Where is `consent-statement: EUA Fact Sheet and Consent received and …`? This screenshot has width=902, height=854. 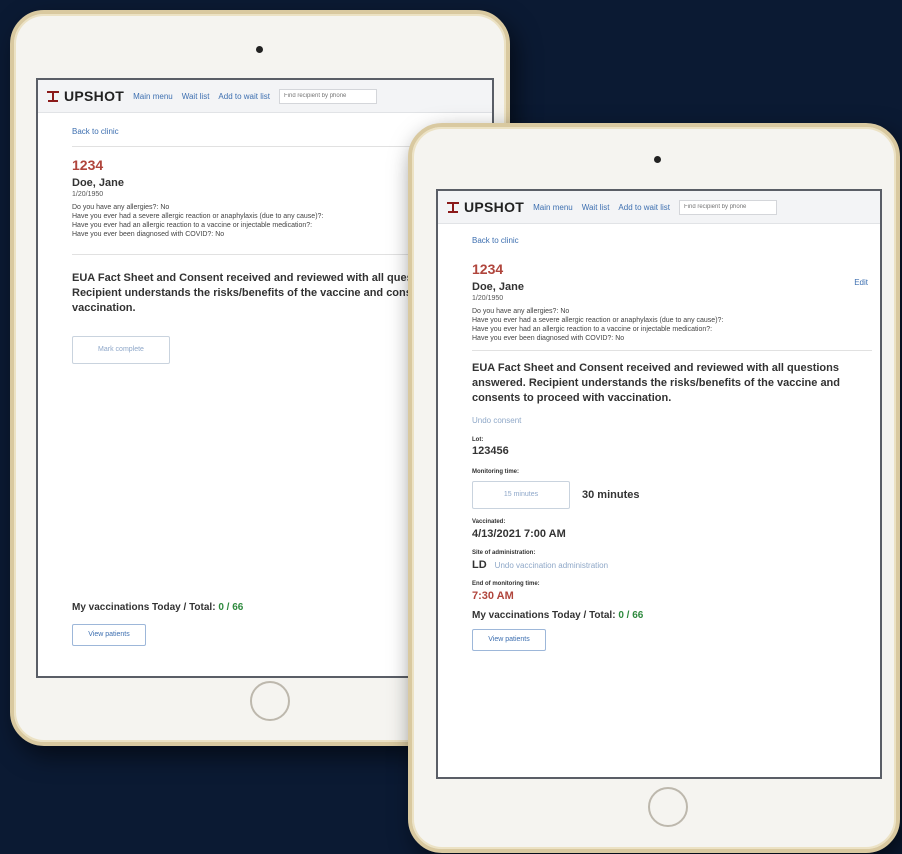
consent-statement: EUA Fact Sheet and Consent received and … is located at coordinates (656, 383).